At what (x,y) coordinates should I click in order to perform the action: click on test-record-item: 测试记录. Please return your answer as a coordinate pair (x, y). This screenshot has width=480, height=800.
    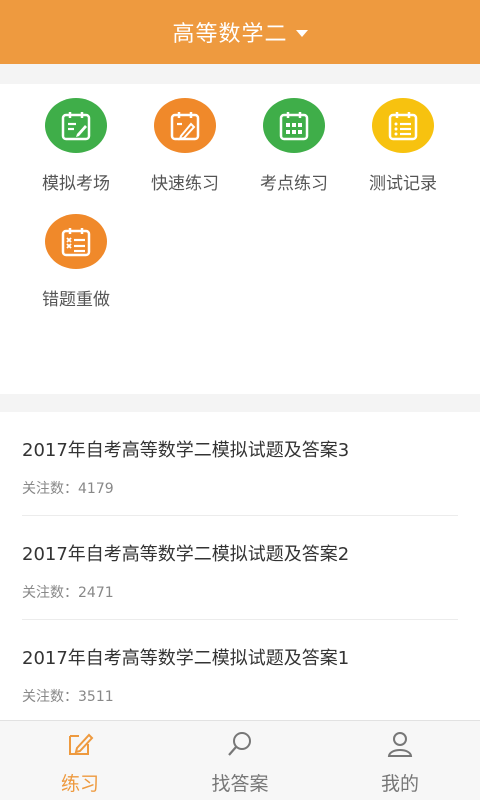
    Looking at the image, I should click on (403, 139).